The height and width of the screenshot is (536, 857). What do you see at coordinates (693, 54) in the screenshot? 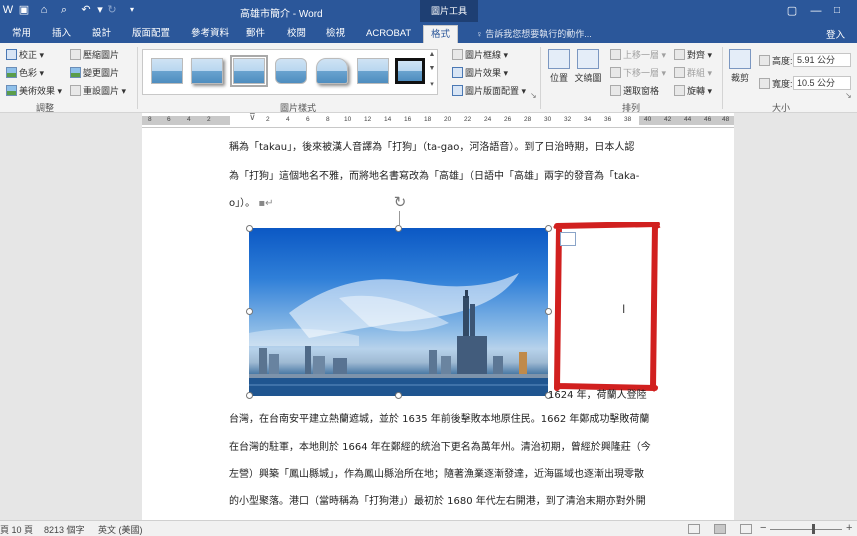
I see `align-button: 對齊 ▾` at bounding box center [693, 54].